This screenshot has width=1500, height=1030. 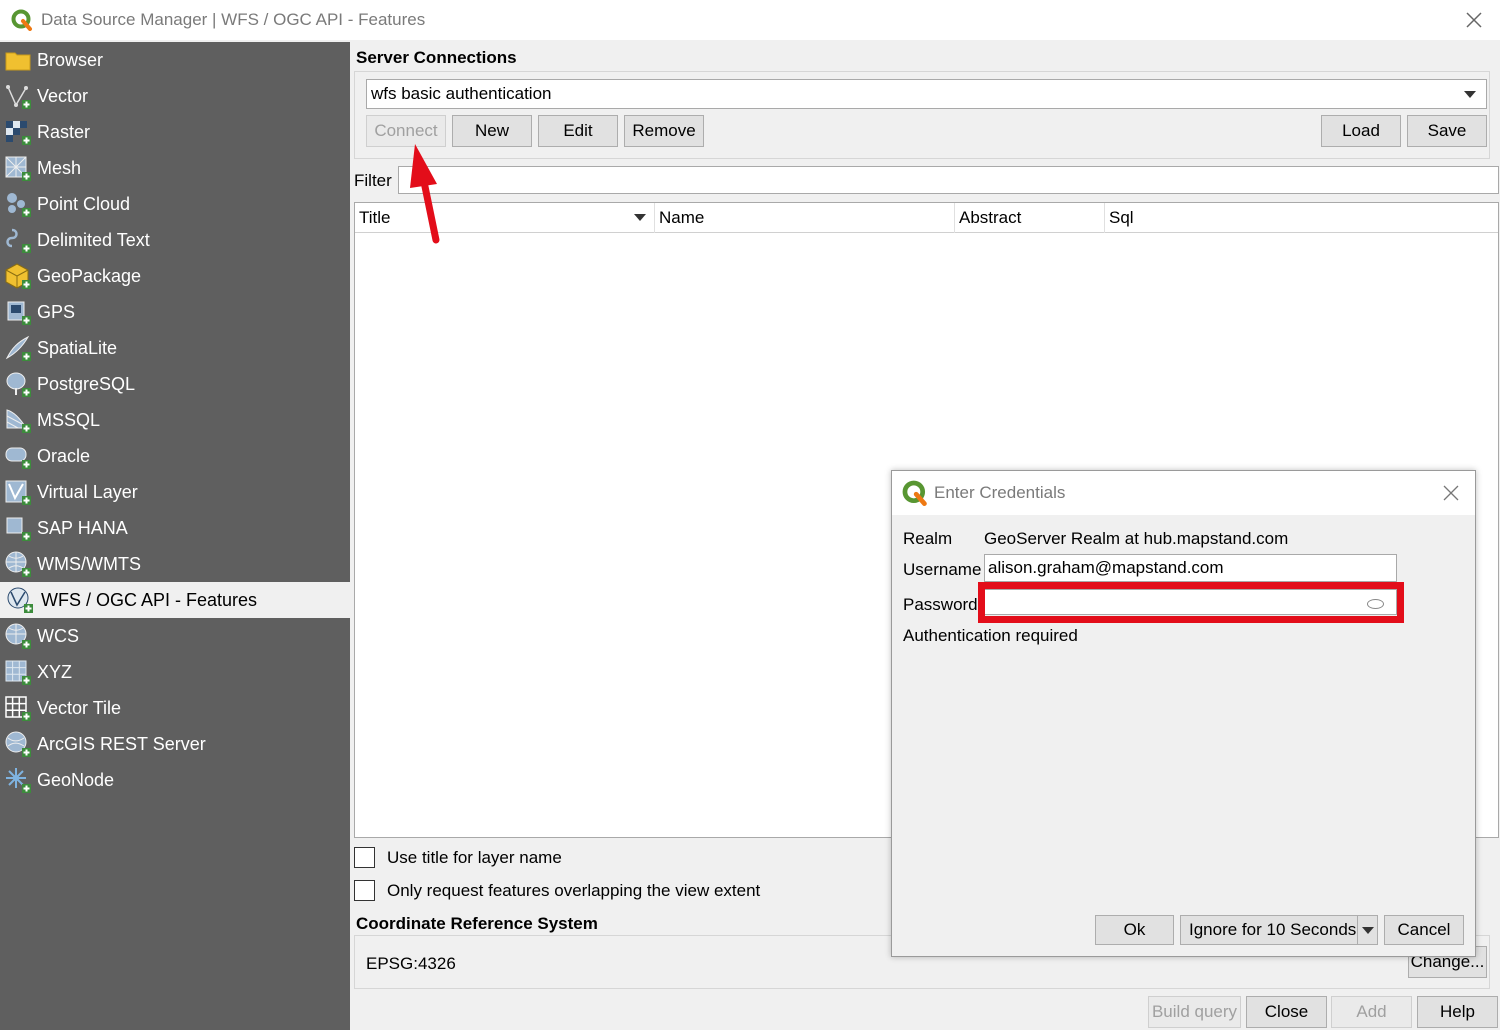 I want to click on use-title-checkbox, so click(x=364, y=857).